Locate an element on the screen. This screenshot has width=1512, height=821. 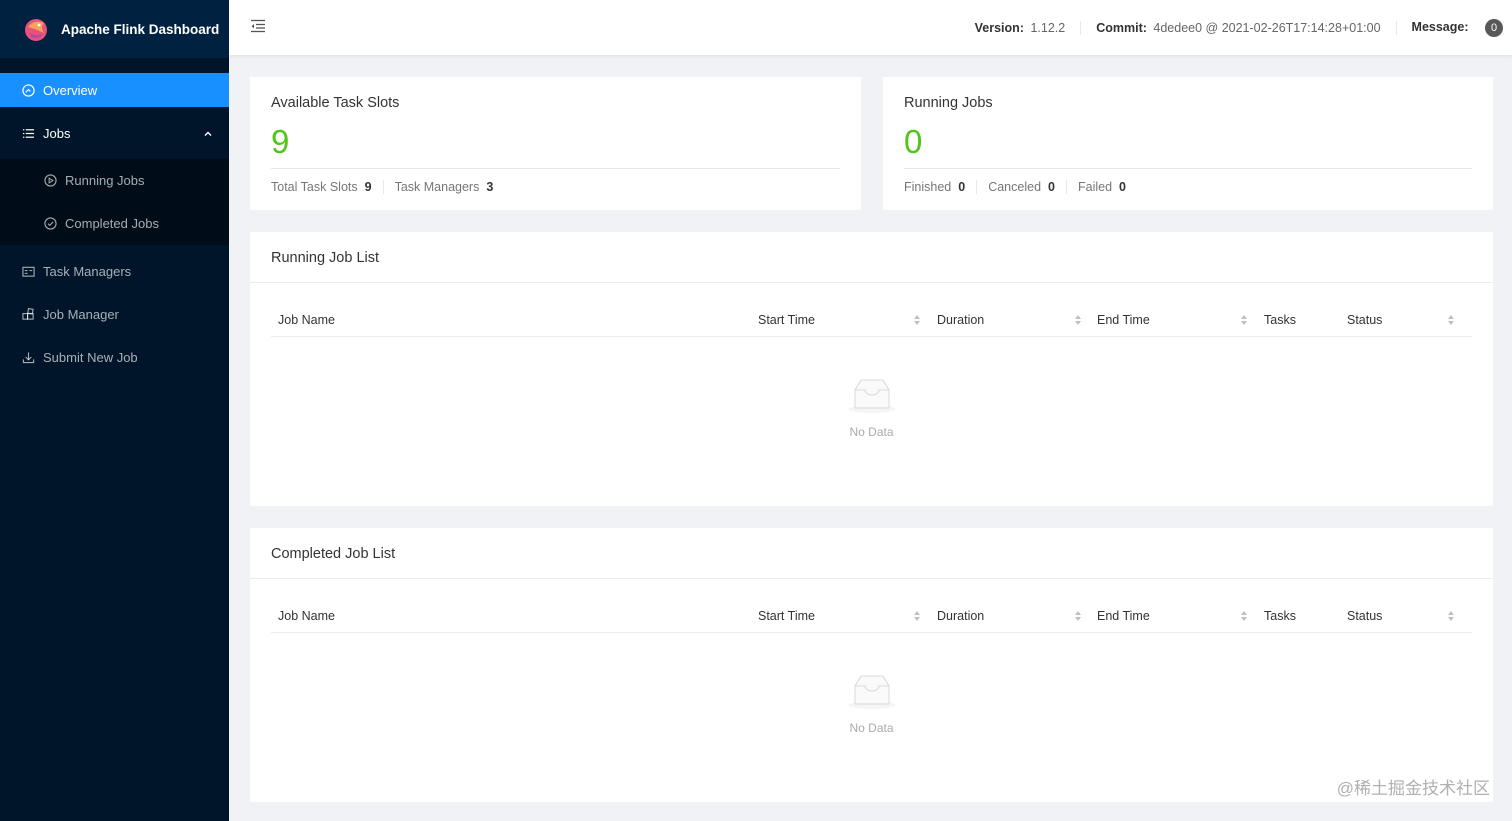
empty-text: No Data is located at coordinates (871, 432).